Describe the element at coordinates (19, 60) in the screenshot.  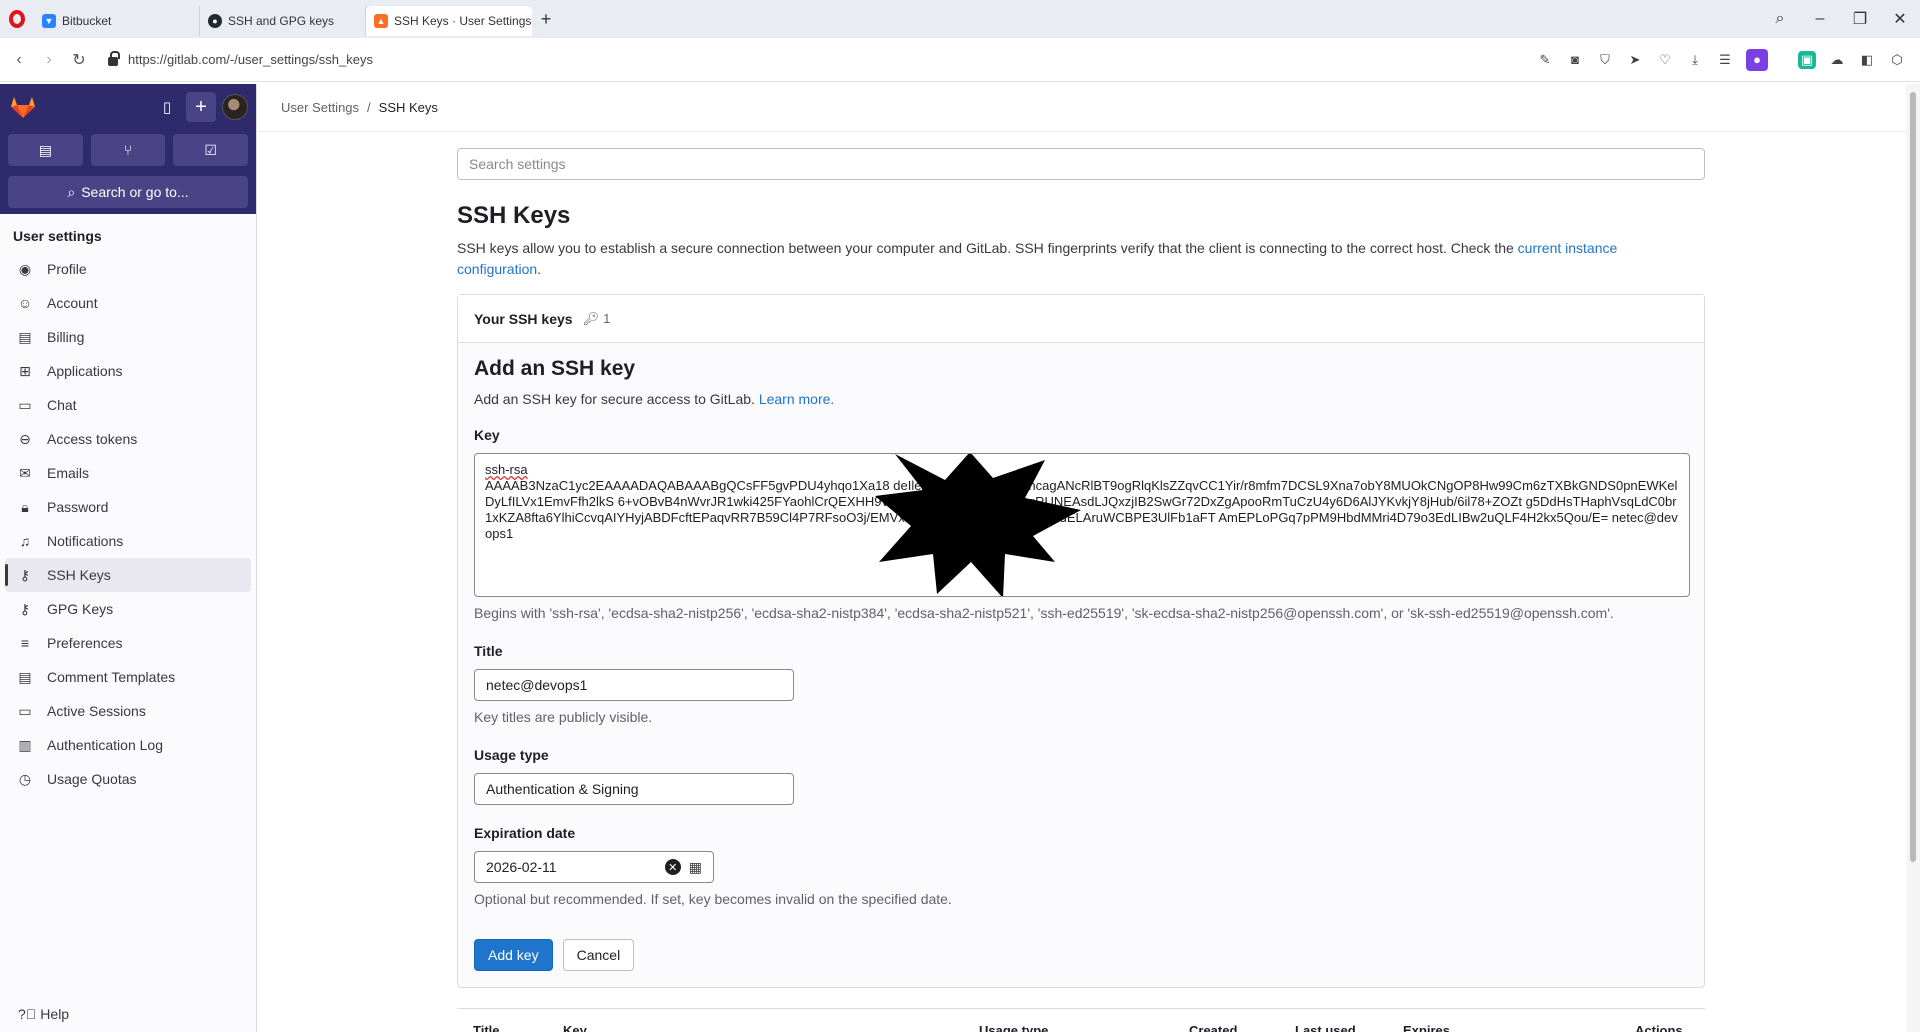
I see `back-icon: ‹` at that location.